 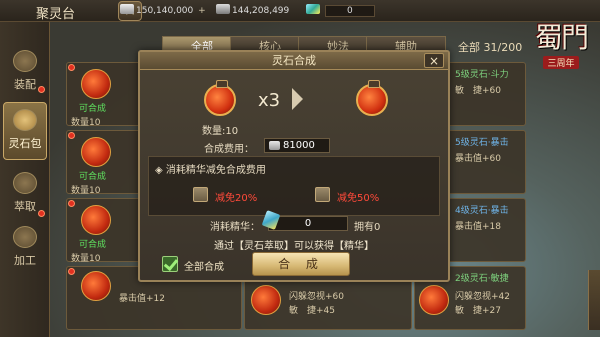 I want to click on combine-button: 合 成, so click(x=301, y=264).